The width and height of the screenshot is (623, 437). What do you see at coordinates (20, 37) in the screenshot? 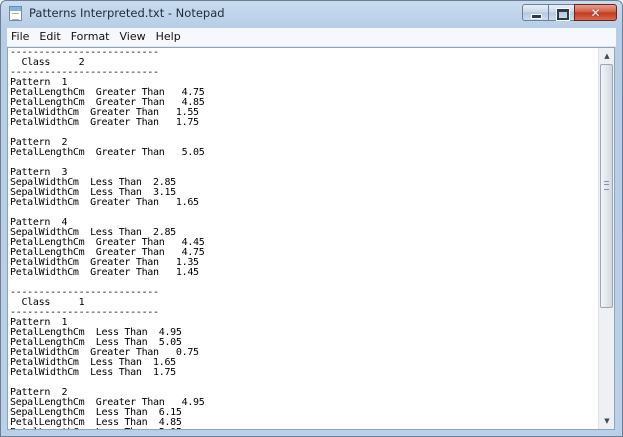
I see `menu-file: File` at bounding box center [20, 37].